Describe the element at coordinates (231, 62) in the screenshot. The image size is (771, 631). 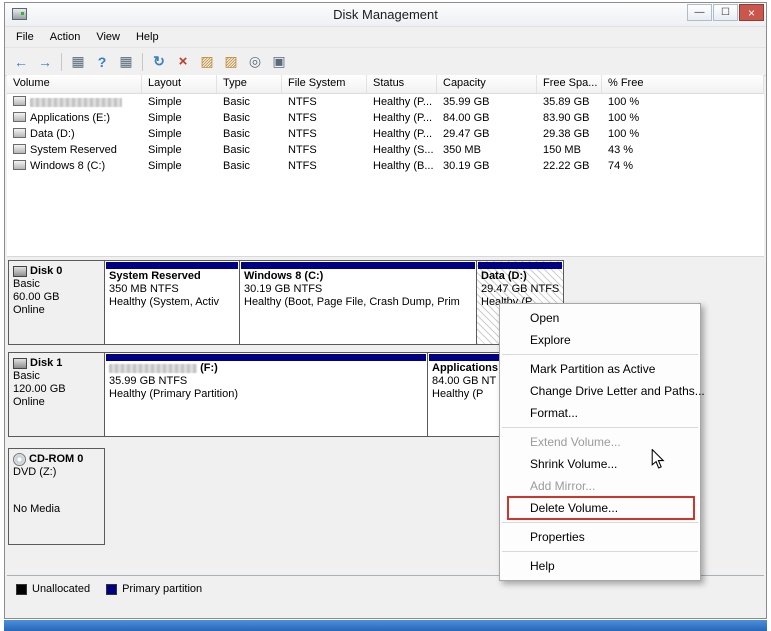
I see `properties-icon: ▨` at that location.